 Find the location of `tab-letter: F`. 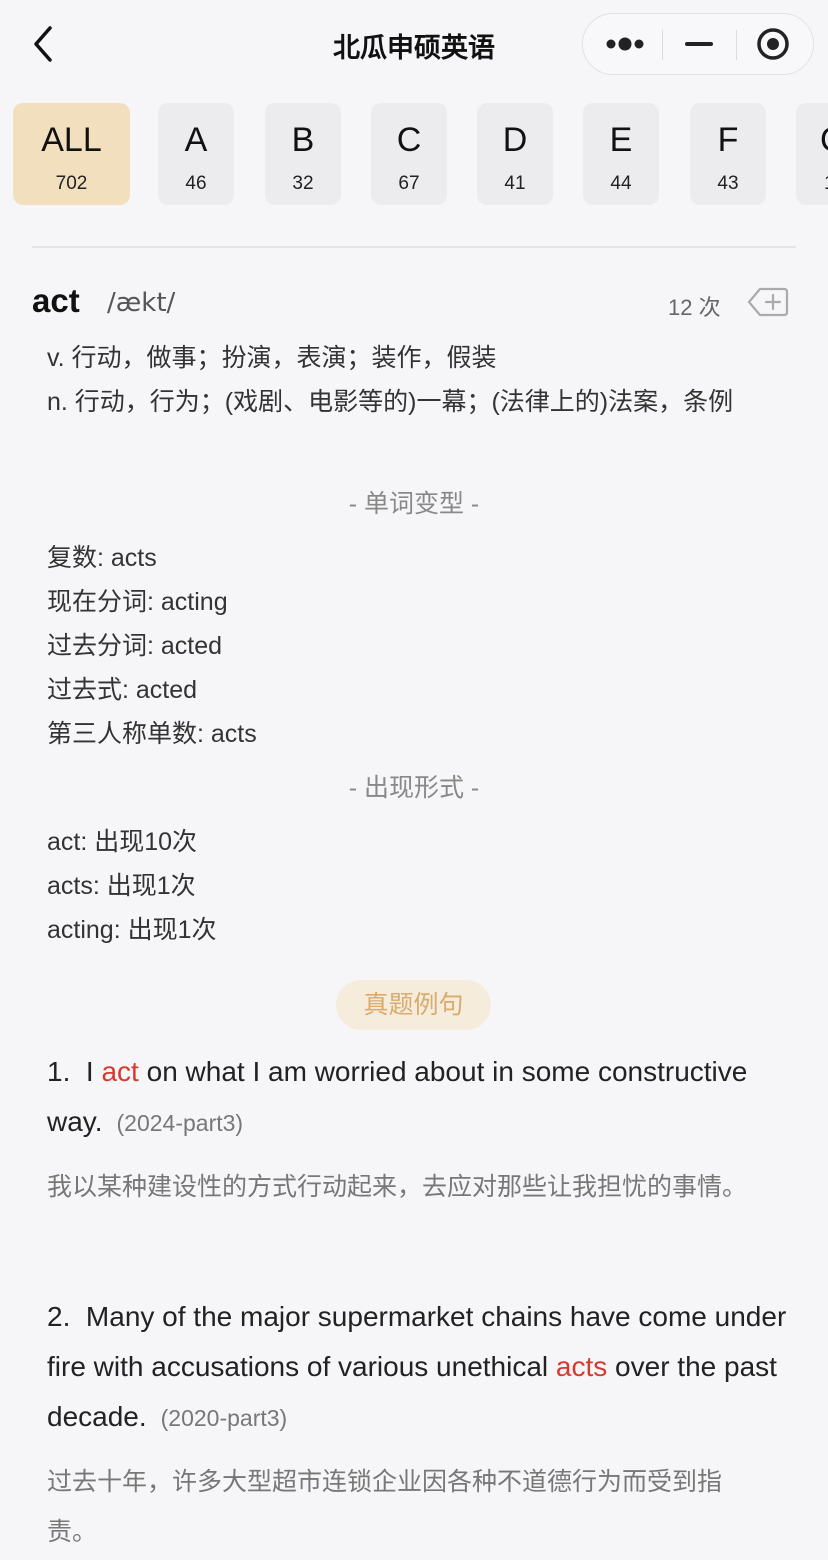

tab-letter: F is located at coordinates (728, 140).